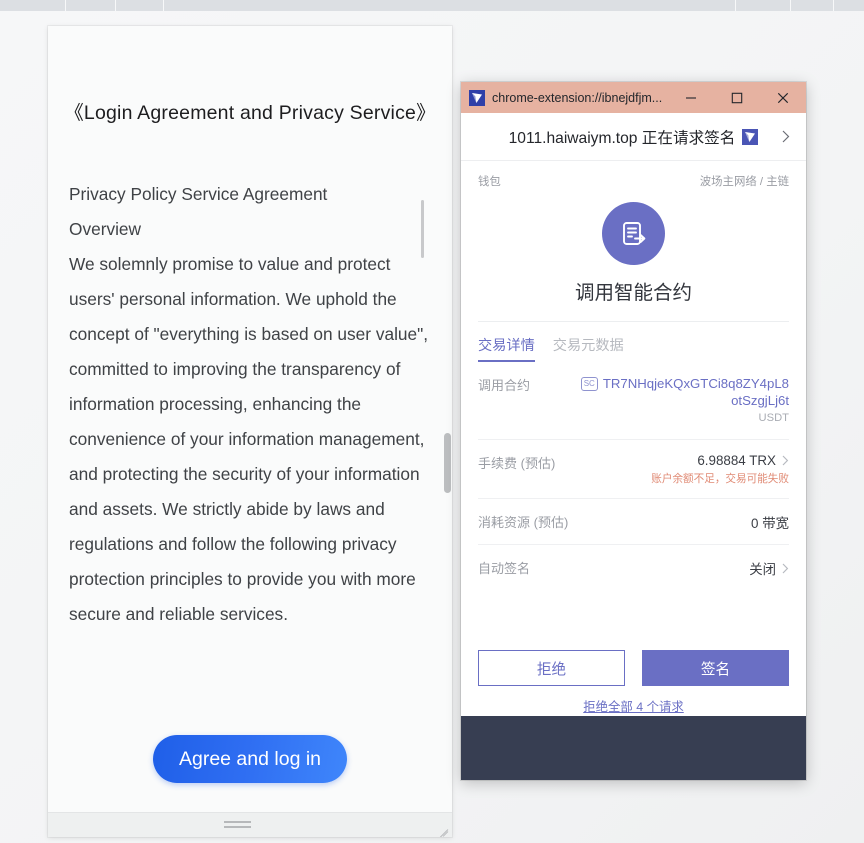 This screenshot has height=843, width=864. What do you see at coordinates (198, 194) in the screenshot?
I see `agreement-heading: Privacy Policy Service Agreement` at bounding box center [198, 194].